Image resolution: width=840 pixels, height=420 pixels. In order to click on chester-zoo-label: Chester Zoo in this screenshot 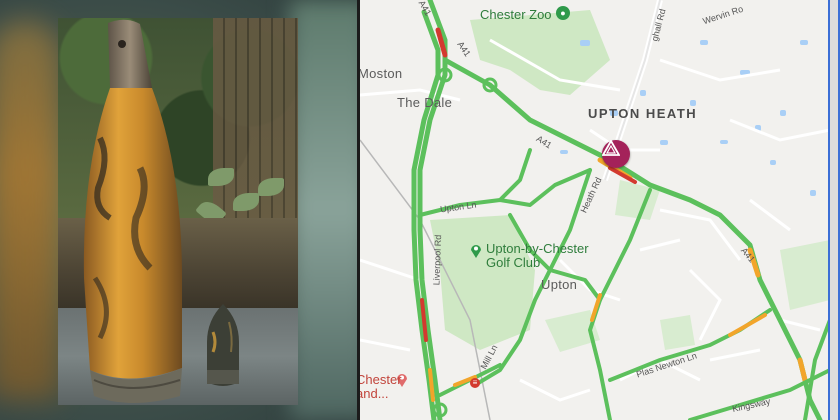, I will do `click(516, 14)`.